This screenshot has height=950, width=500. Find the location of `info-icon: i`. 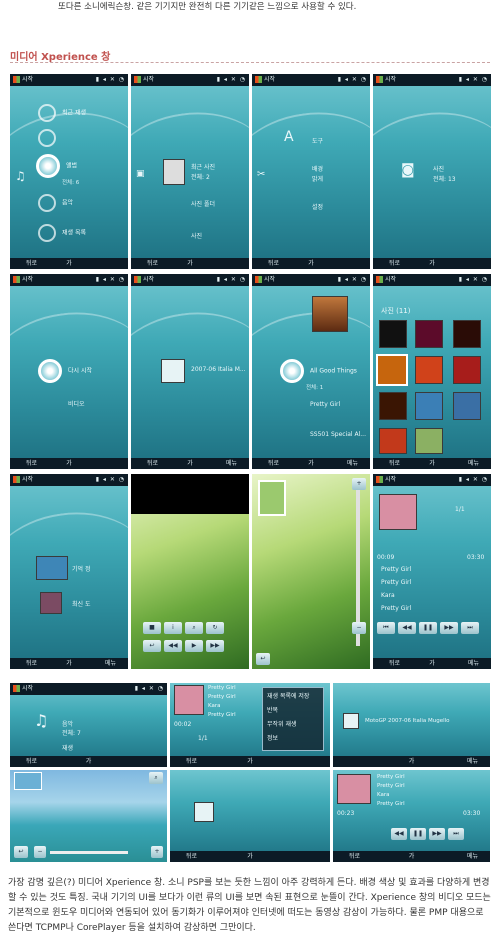

info-icon: i is located at coordinates (173, 628).